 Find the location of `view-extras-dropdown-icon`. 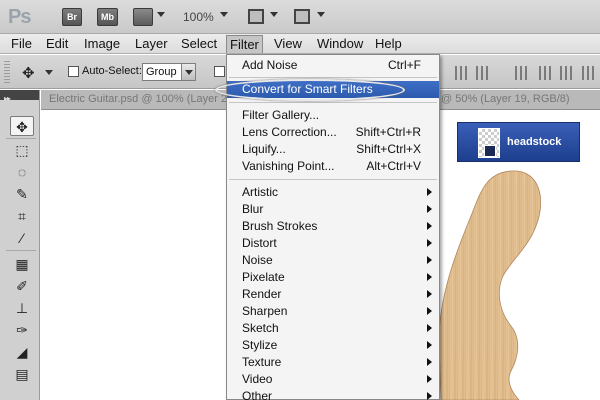

view-extras-dropdown-icon is located at coordinates (161, 14).